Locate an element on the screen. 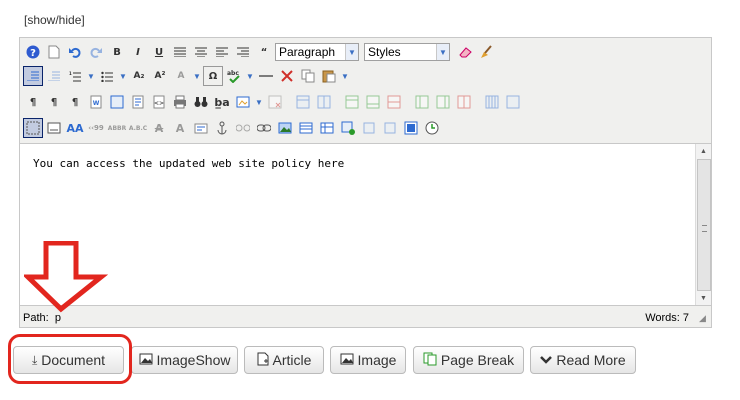 The image size is (740, 400). scrollbar-thumb is located at coordinates (704, 225).